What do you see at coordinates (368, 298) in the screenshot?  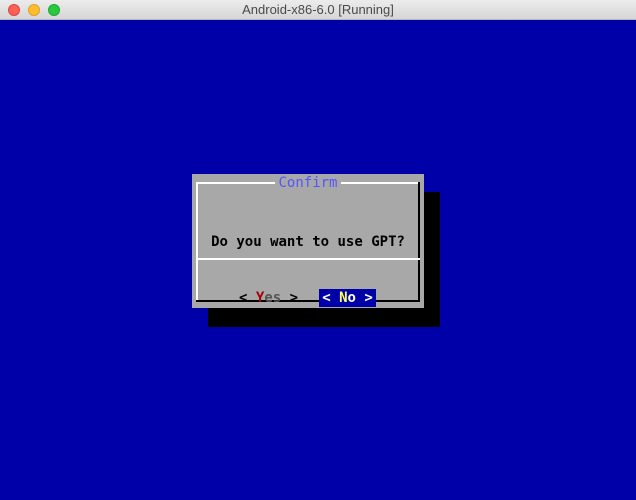 I see `no-right-bracket: >` at bounding box center [368, 298].